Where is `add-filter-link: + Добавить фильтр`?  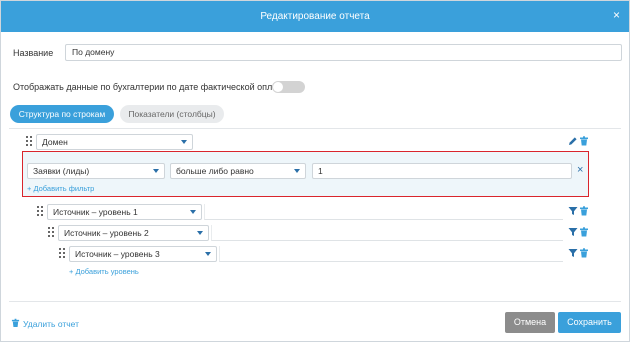 add-filter-link: + Добавить фильтр is located at coordinates (60, 188).